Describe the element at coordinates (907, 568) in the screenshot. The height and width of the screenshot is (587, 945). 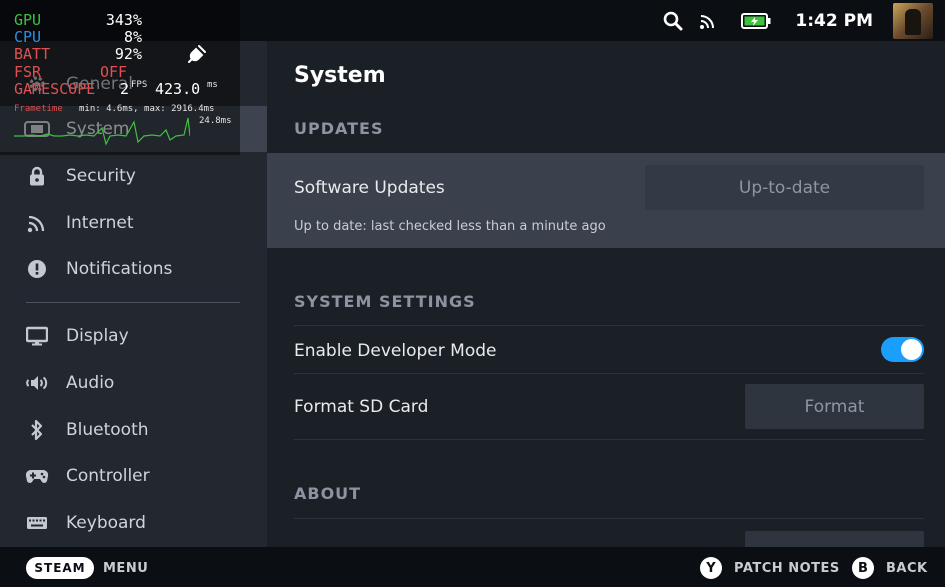
I see `back-label: BACK` at that location.